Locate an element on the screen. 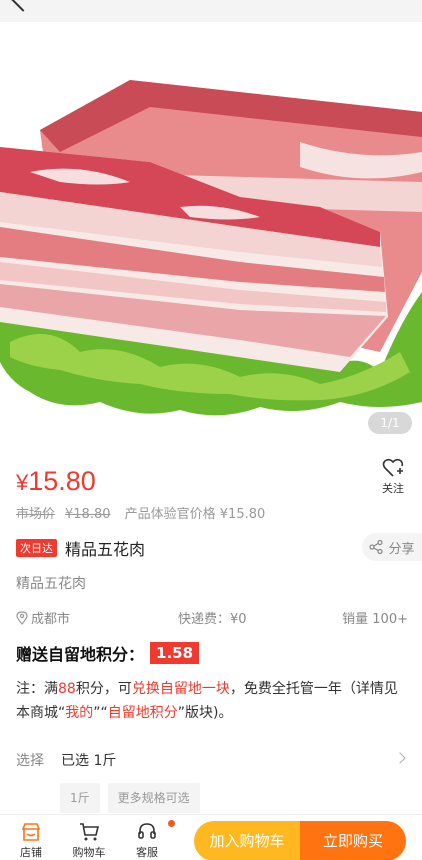 Image resolution: width=422 pixels, height=860 pixels. note-number: 88 is located at coordinates (67, 689).